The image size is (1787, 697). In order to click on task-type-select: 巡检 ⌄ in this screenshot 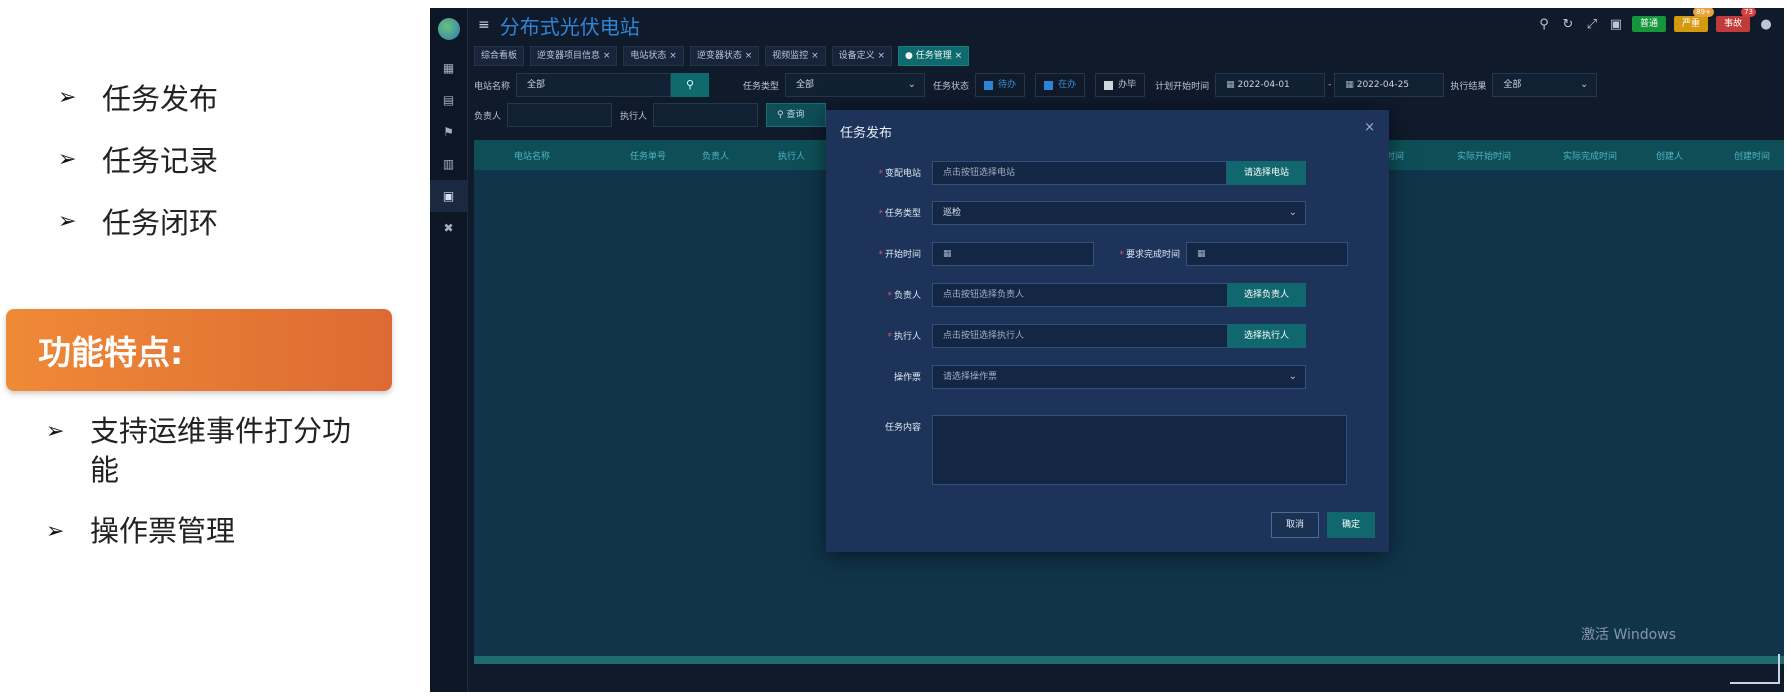, I will do `click(1119, 213)`.